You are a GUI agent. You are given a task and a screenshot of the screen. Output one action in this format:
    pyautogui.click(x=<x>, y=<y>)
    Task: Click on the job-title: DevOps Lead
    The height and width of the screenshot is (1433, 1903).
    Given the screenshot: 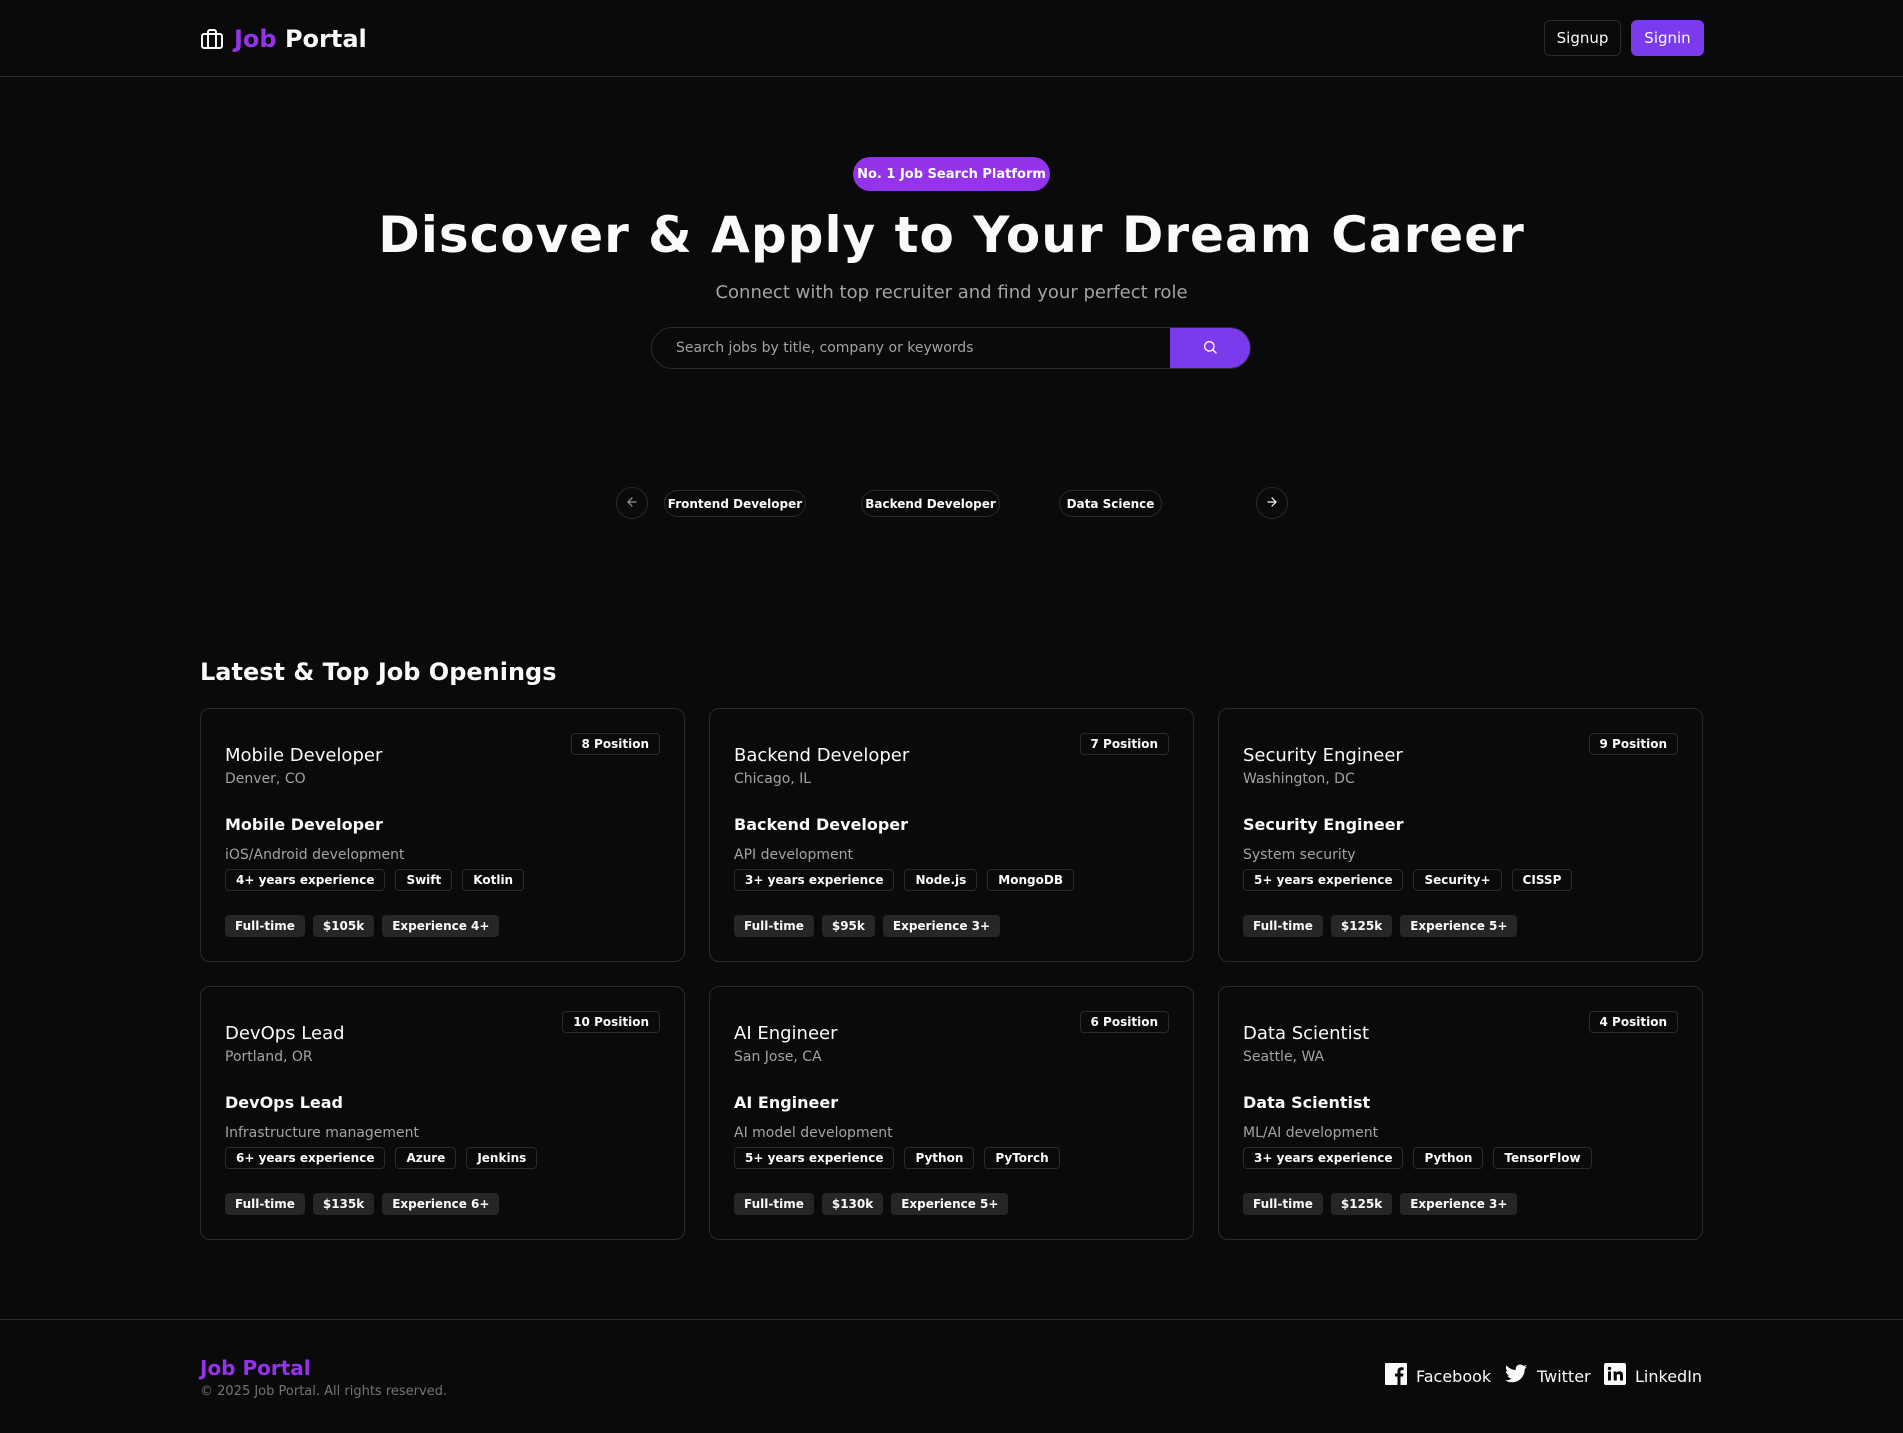 What is the action you would take?
    pyautogui.click(x=285, y=1033)
    